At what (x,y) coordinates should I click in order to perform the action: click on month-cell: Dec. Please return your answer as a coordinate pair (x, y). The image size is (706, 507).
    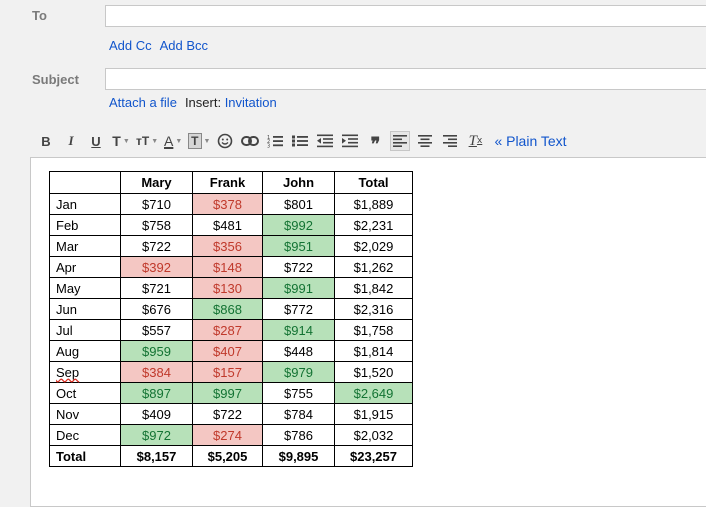
    Looking at the image, I should click on (85, 435).